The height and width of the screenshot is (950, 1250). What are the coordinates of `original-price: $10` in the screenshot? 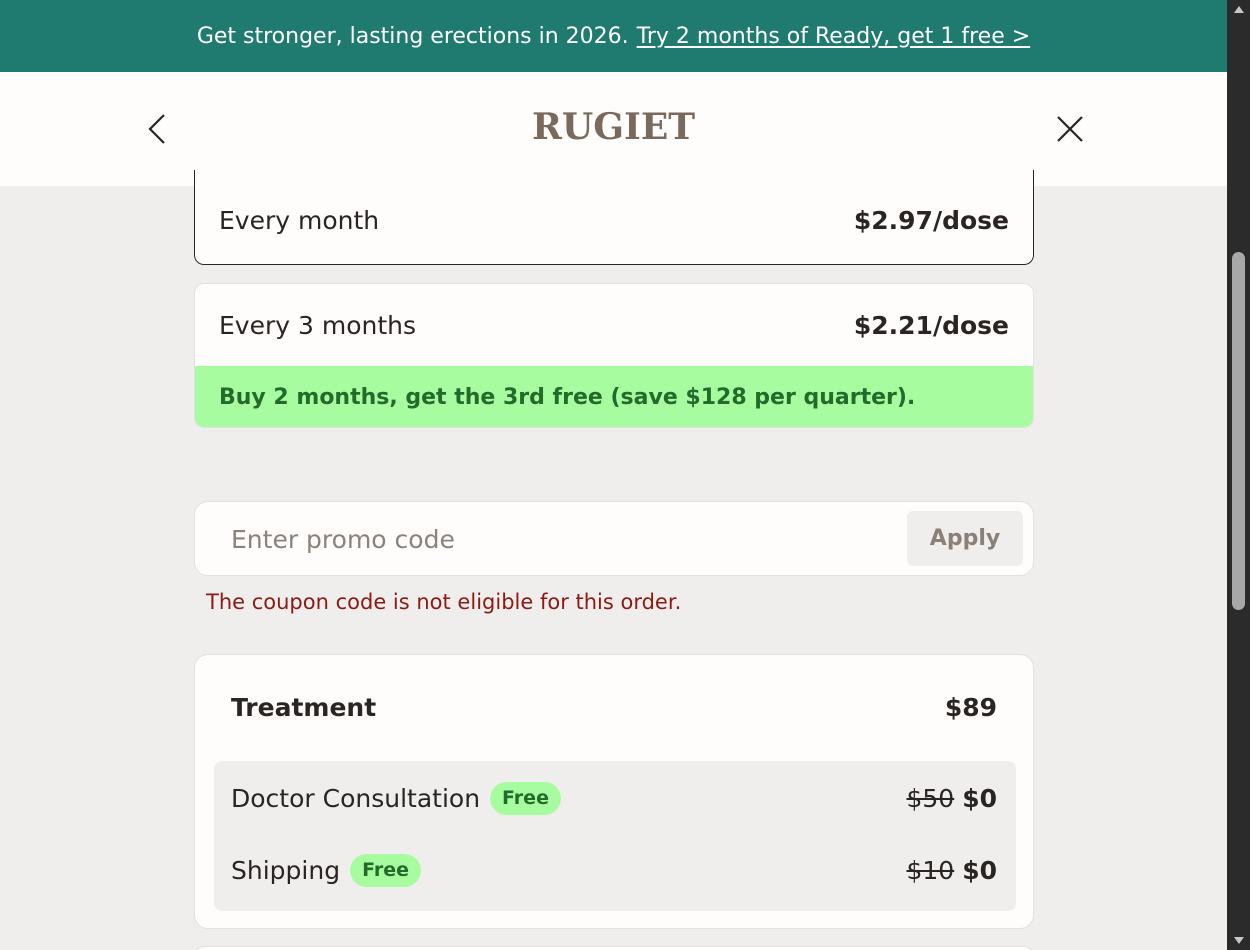 It's located at (930, 870).